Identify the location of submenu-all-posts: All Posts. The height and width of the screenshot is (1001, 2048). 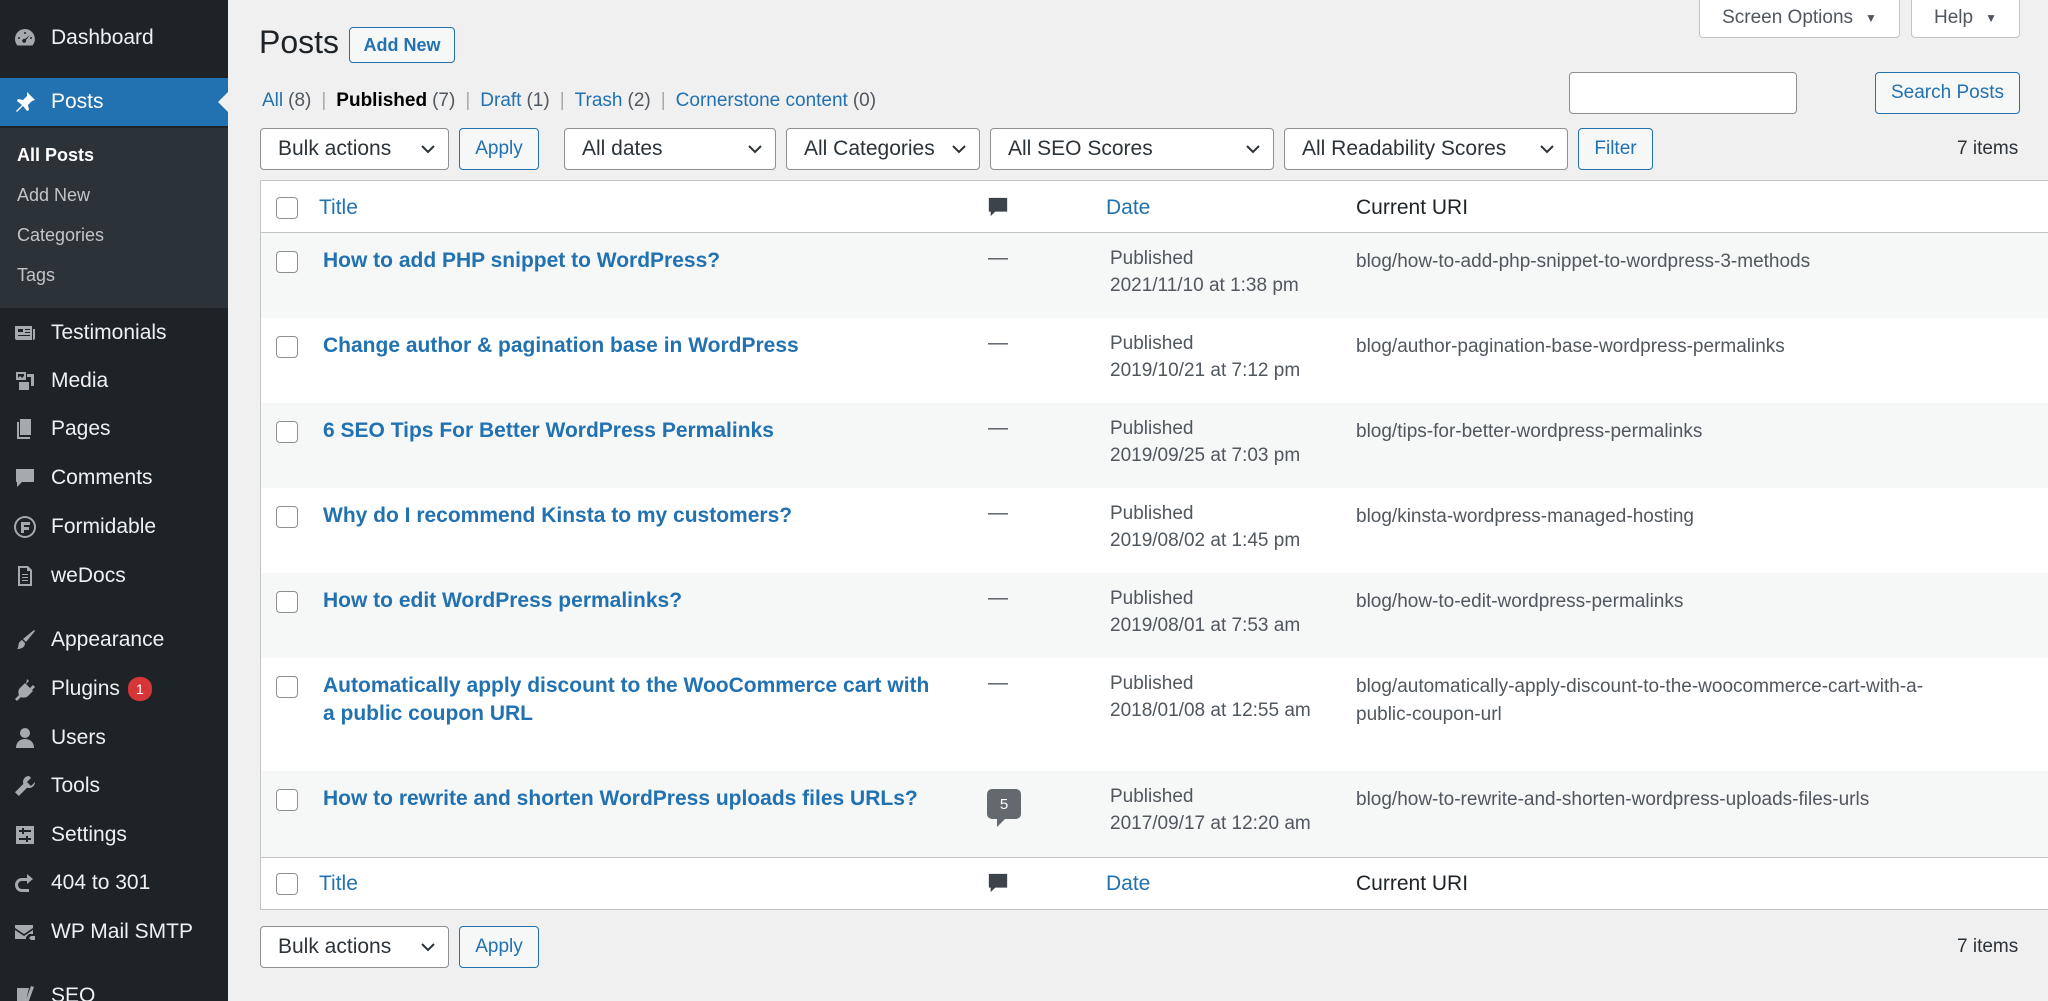
(55, 155).